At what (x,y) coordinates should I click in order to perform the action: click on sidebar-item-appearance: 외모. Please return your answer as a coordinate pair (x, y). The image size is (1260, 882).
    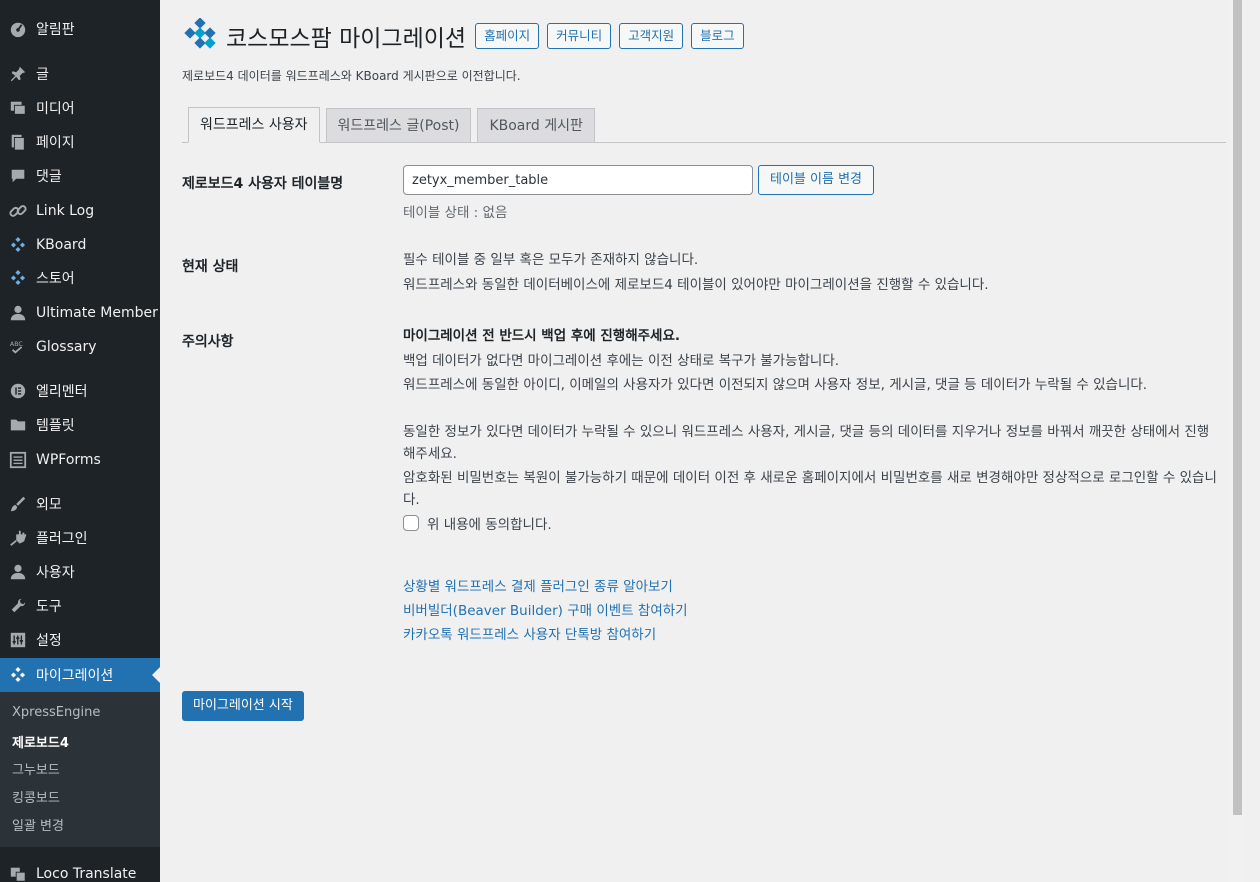
    Looking at the image, I should click on (80, 504).